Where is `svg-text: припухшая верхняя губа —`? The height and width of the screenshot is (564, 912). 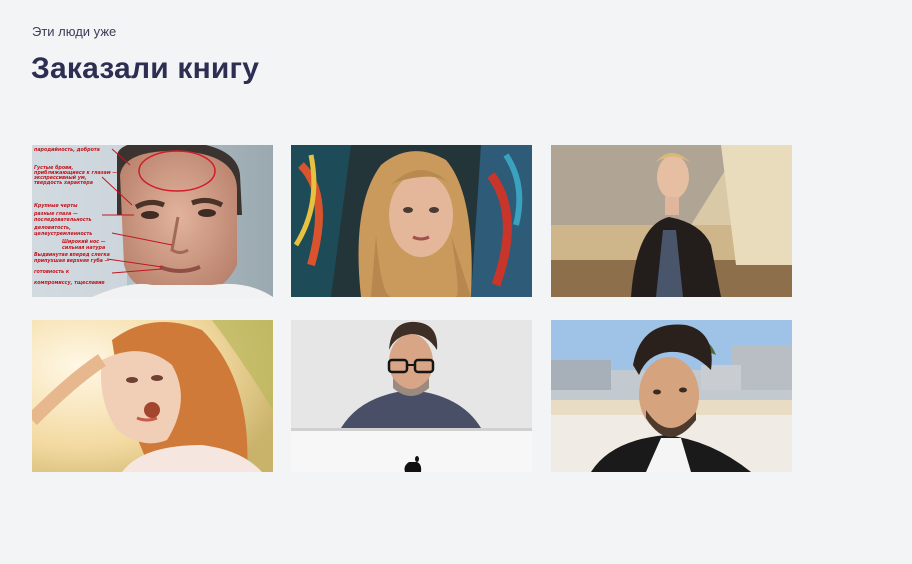 svg-text: припухшая верхняя губа — is located at coordinates (72, 260).